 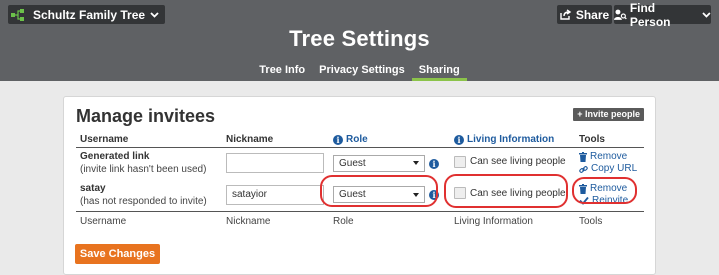 I want to click on footer-username: Username, so click(x=103, y=222).